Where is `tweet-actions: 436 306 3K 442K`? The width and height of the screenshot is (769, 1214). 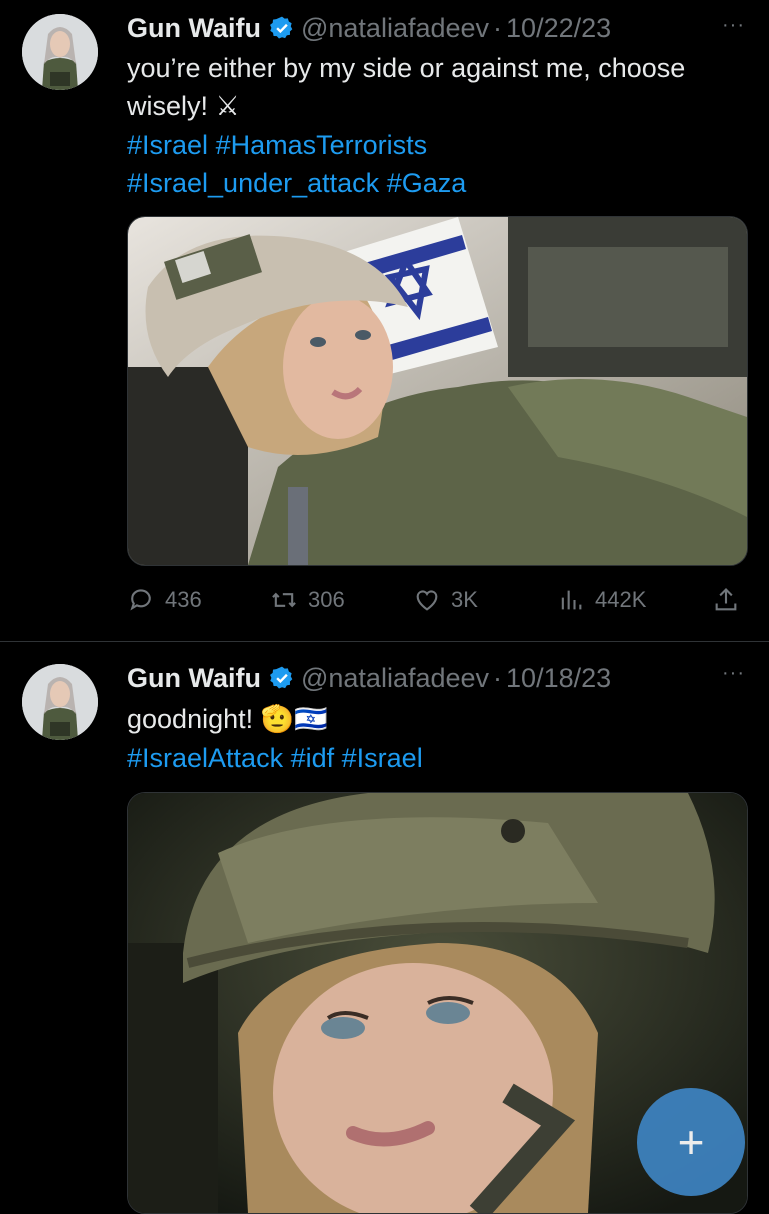
tweet-actions: 436 306 3K 442K is located at coordinates (437, 600).